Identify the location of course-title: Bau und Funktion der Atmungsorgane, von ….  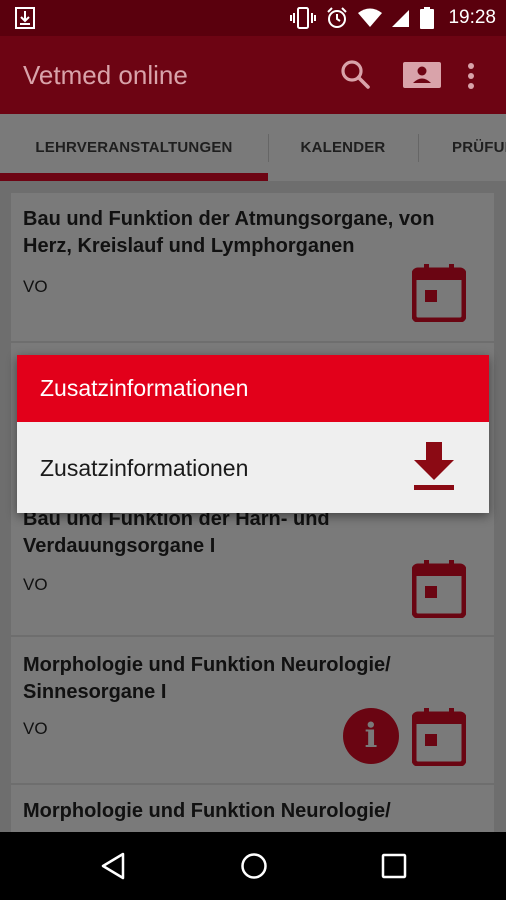
(229, 232).